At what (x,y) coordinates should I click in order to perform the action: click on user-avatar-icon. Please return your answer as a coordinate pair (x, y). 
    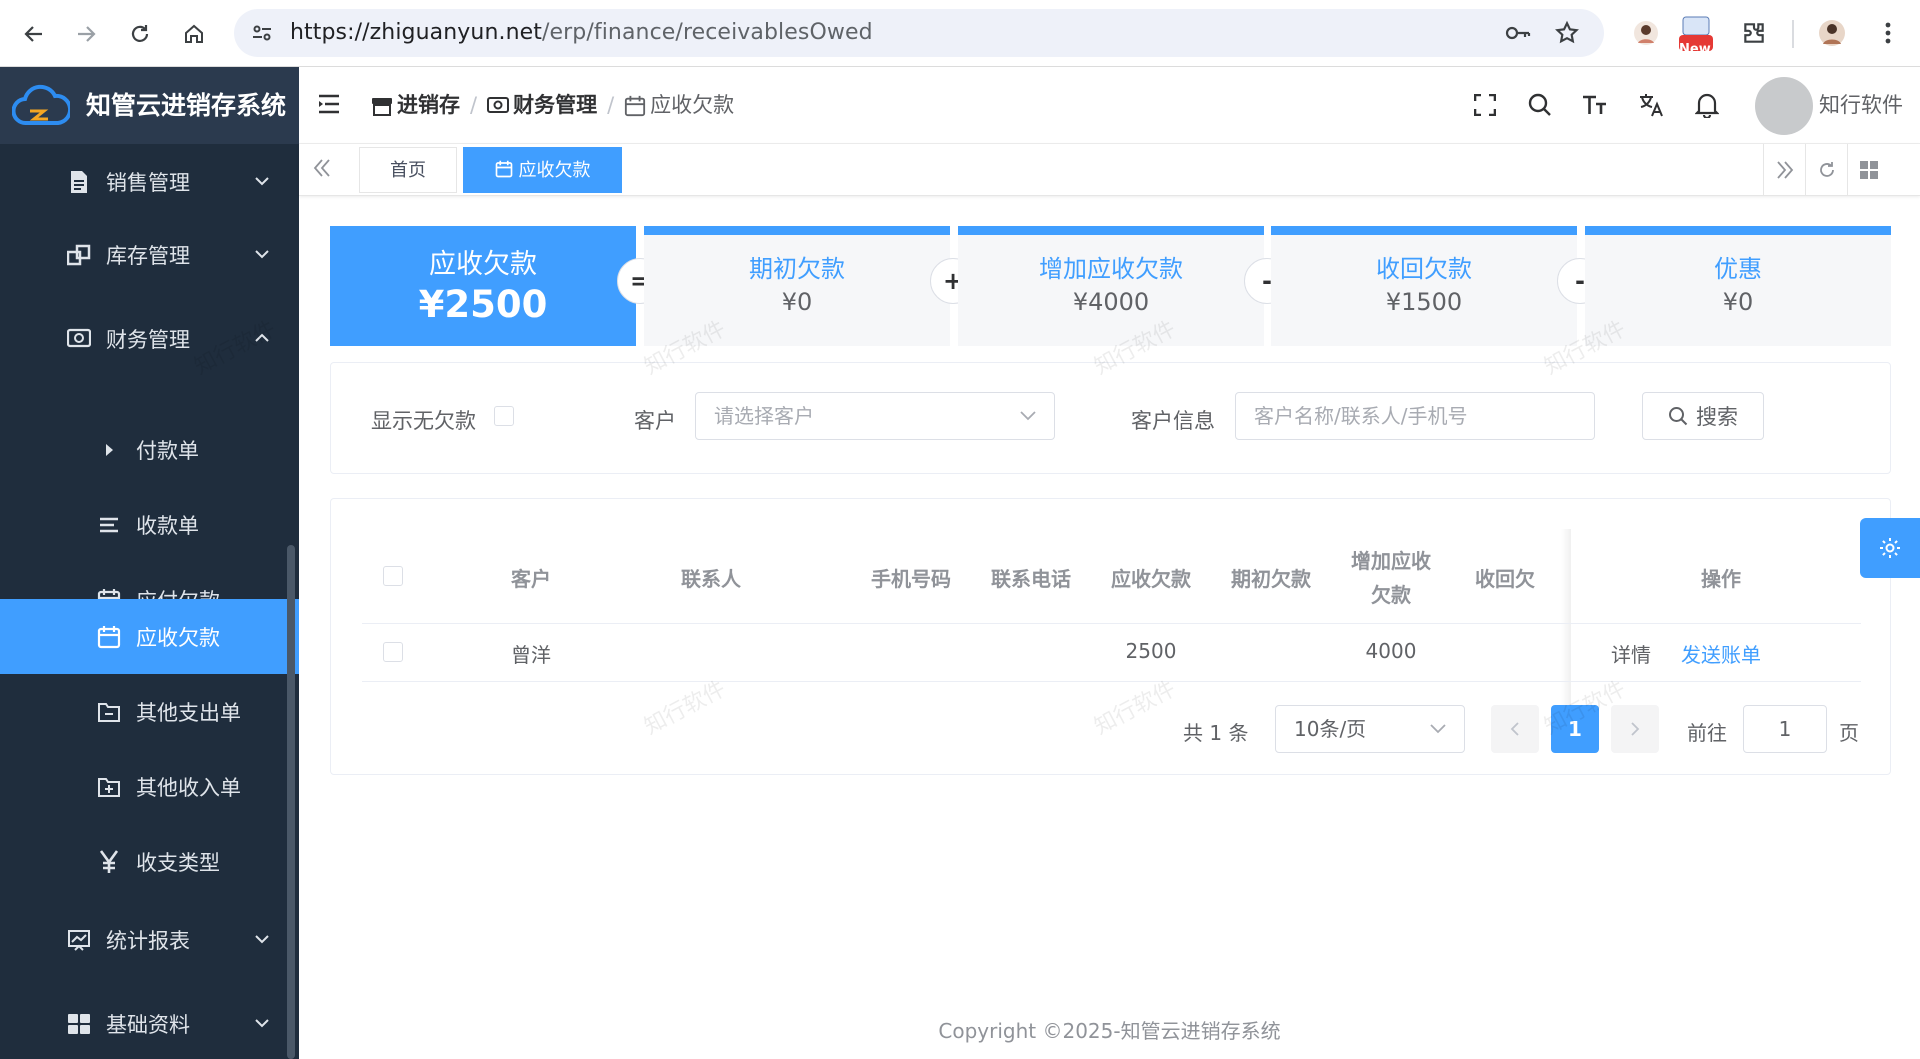
    Looking at the image, I should click on (1832, 33).